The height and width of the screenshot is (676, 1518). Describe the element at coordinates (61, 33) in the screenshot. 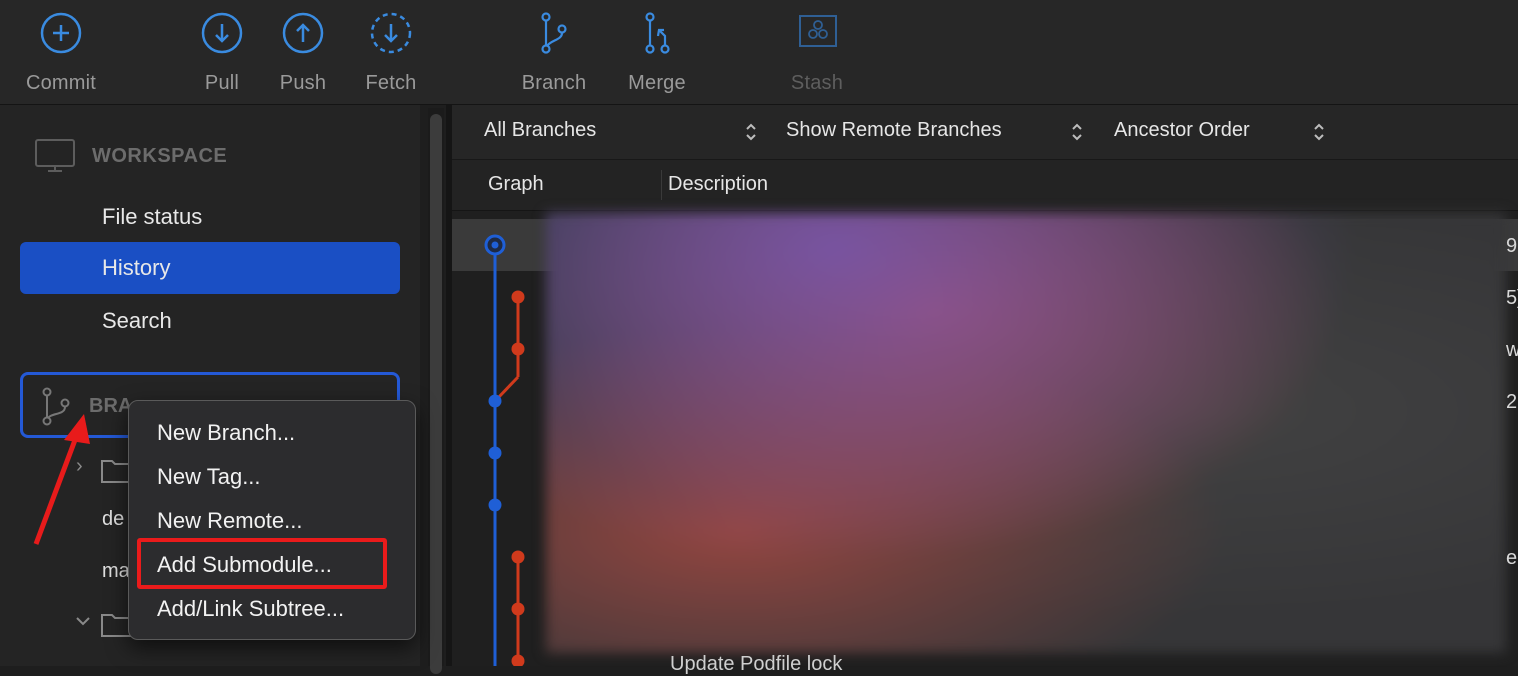

I see `plus-circle-icon` at that location.